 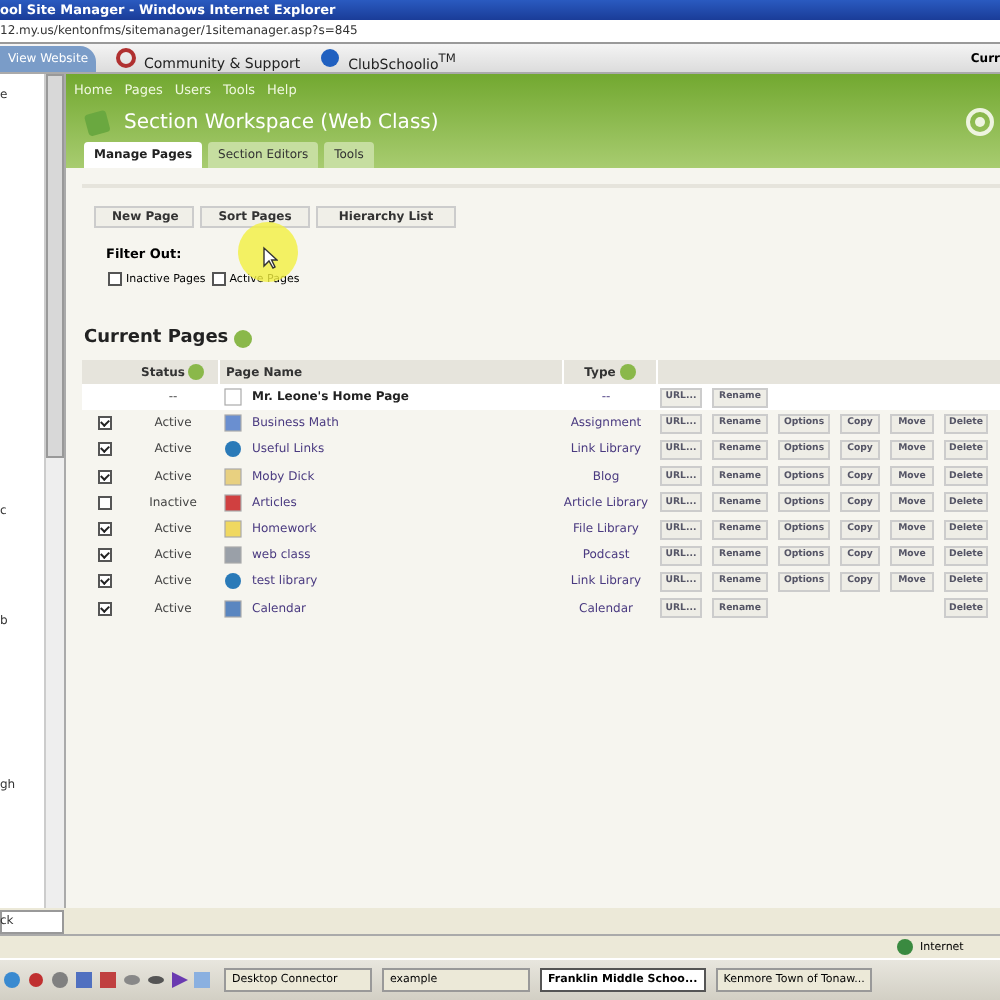 I want to click on page-icon, so click(x=233, y=555).